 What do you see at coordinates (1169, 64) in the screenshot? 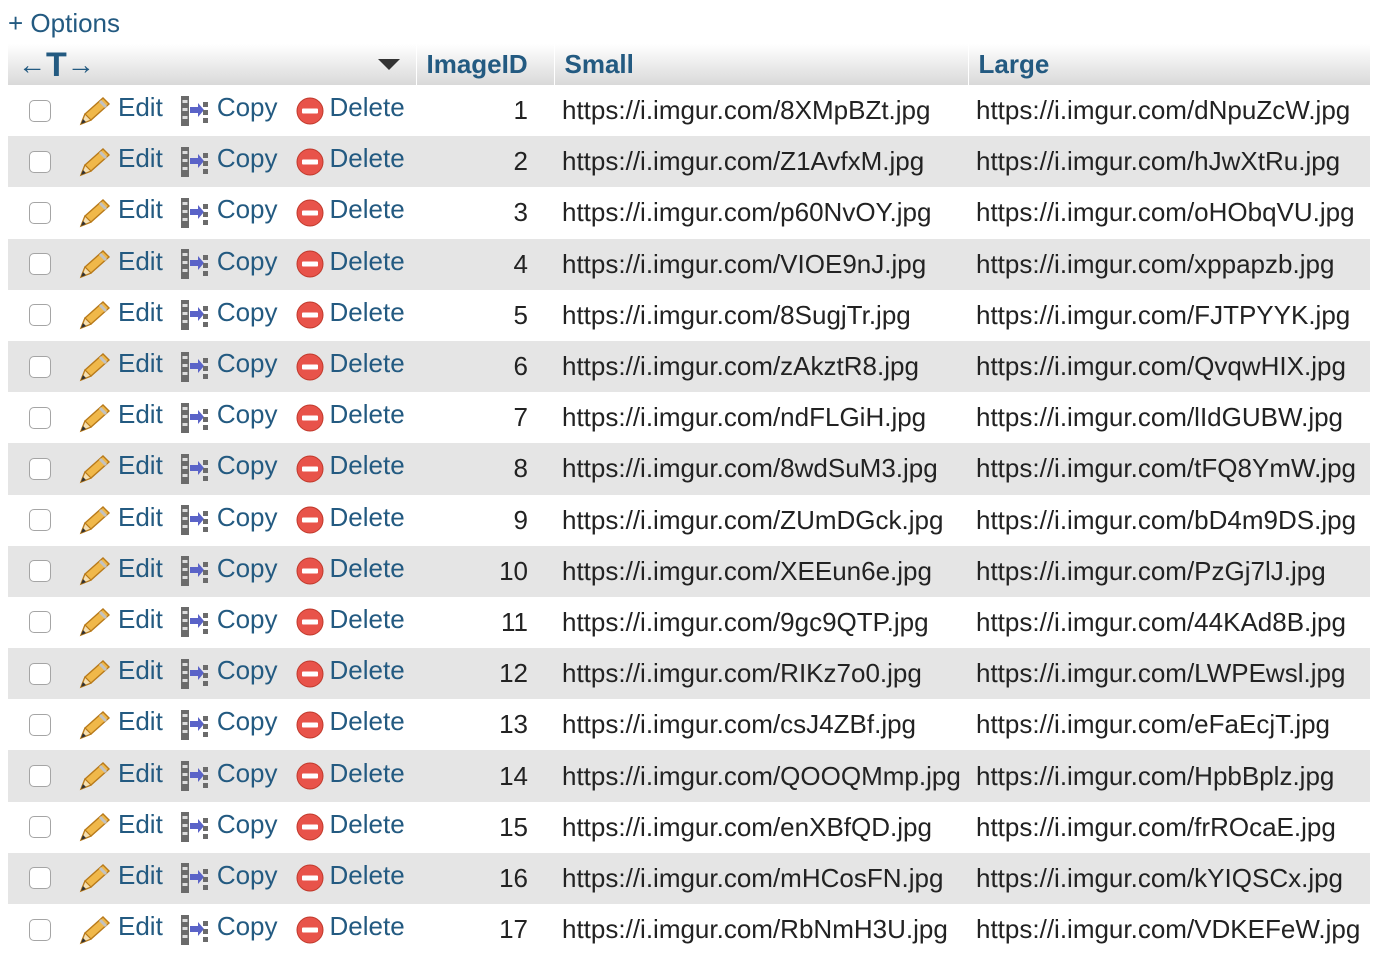
I see `column-header-large: Large` at bounding box center [1169, 64].